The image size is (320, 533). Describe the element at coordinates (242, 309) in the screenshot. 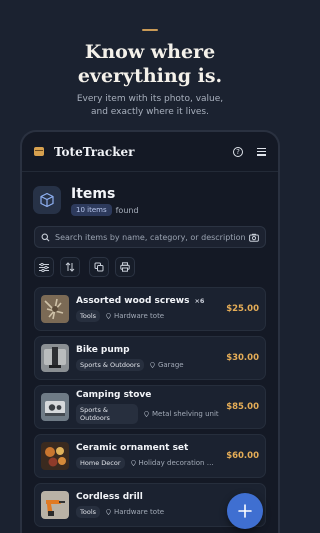

I see `item-price: $25.00` at that location.